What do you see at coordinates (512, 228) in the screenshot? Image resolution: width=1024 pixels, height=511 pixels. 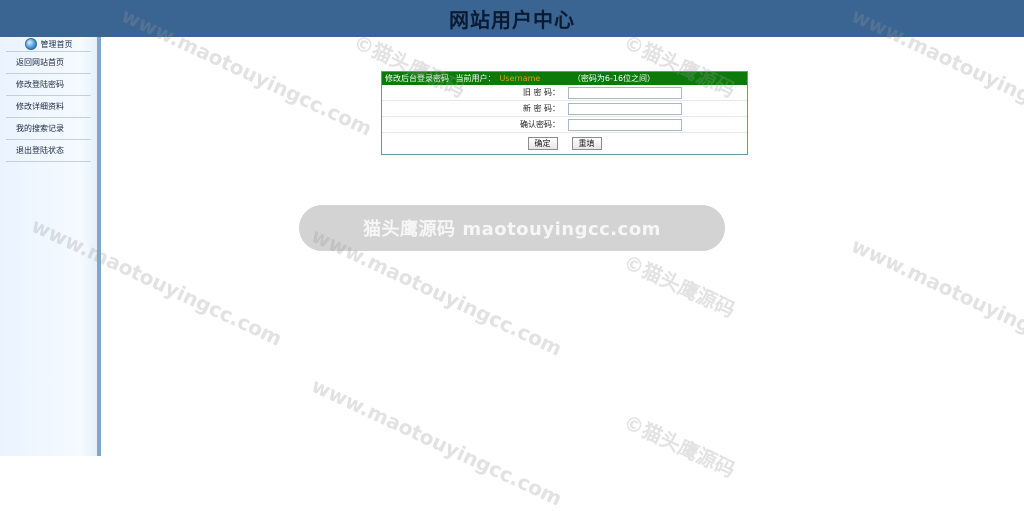 I see `watermark-banner: 猫头鹰源码 maotouyingcc.com` at bounding box center [512, 228].